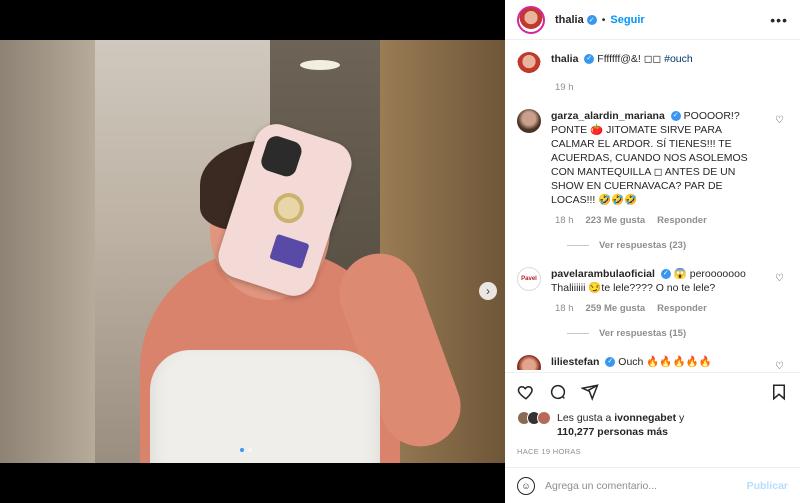 The image size is (800, 503). Describe the element at coordinates (289, 251) in the screenshot. I see `phone-sticker` at that location.